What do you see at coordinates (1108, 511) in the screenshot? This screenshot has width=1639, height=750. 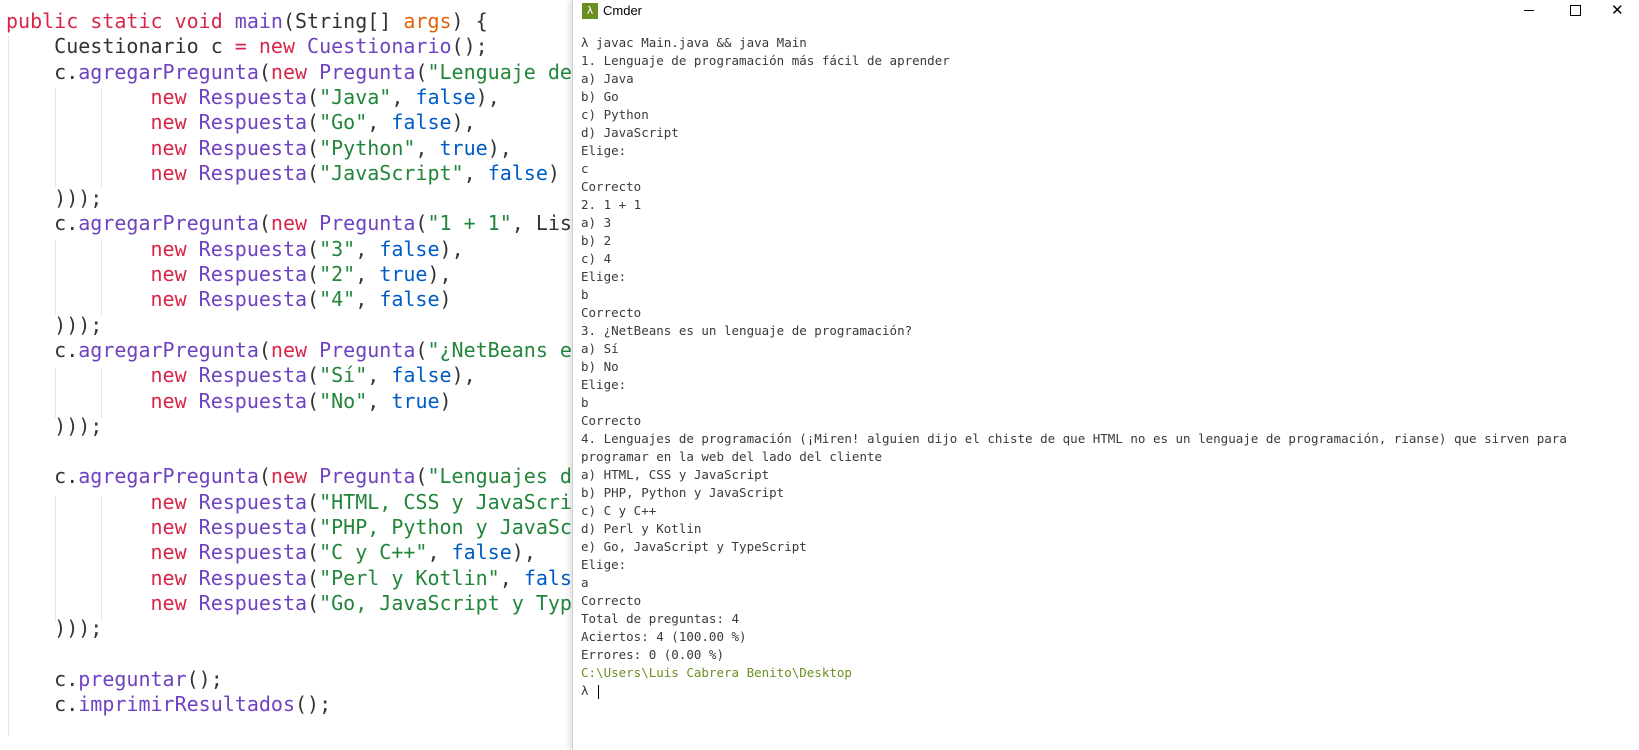 I see `terminal-line: c) C y C++` at bounding box center [1108, 511].